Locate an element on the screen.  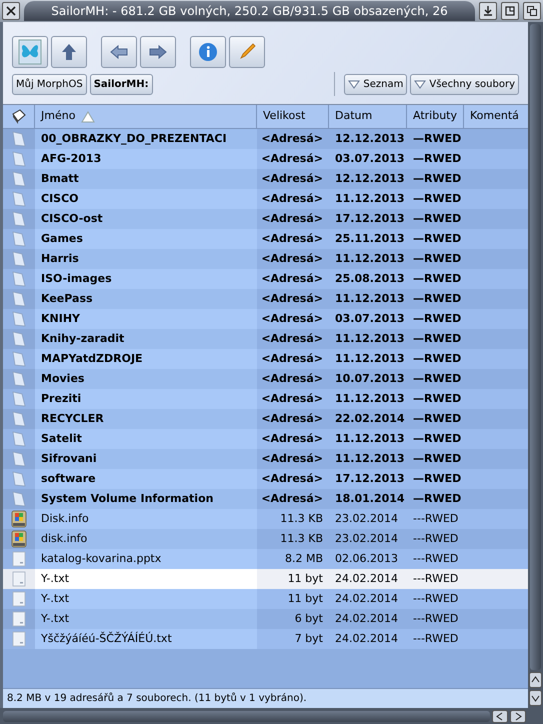
file-row: software <Adresá> 17.12.2013 —RWED is located at coordinates (265, 479).